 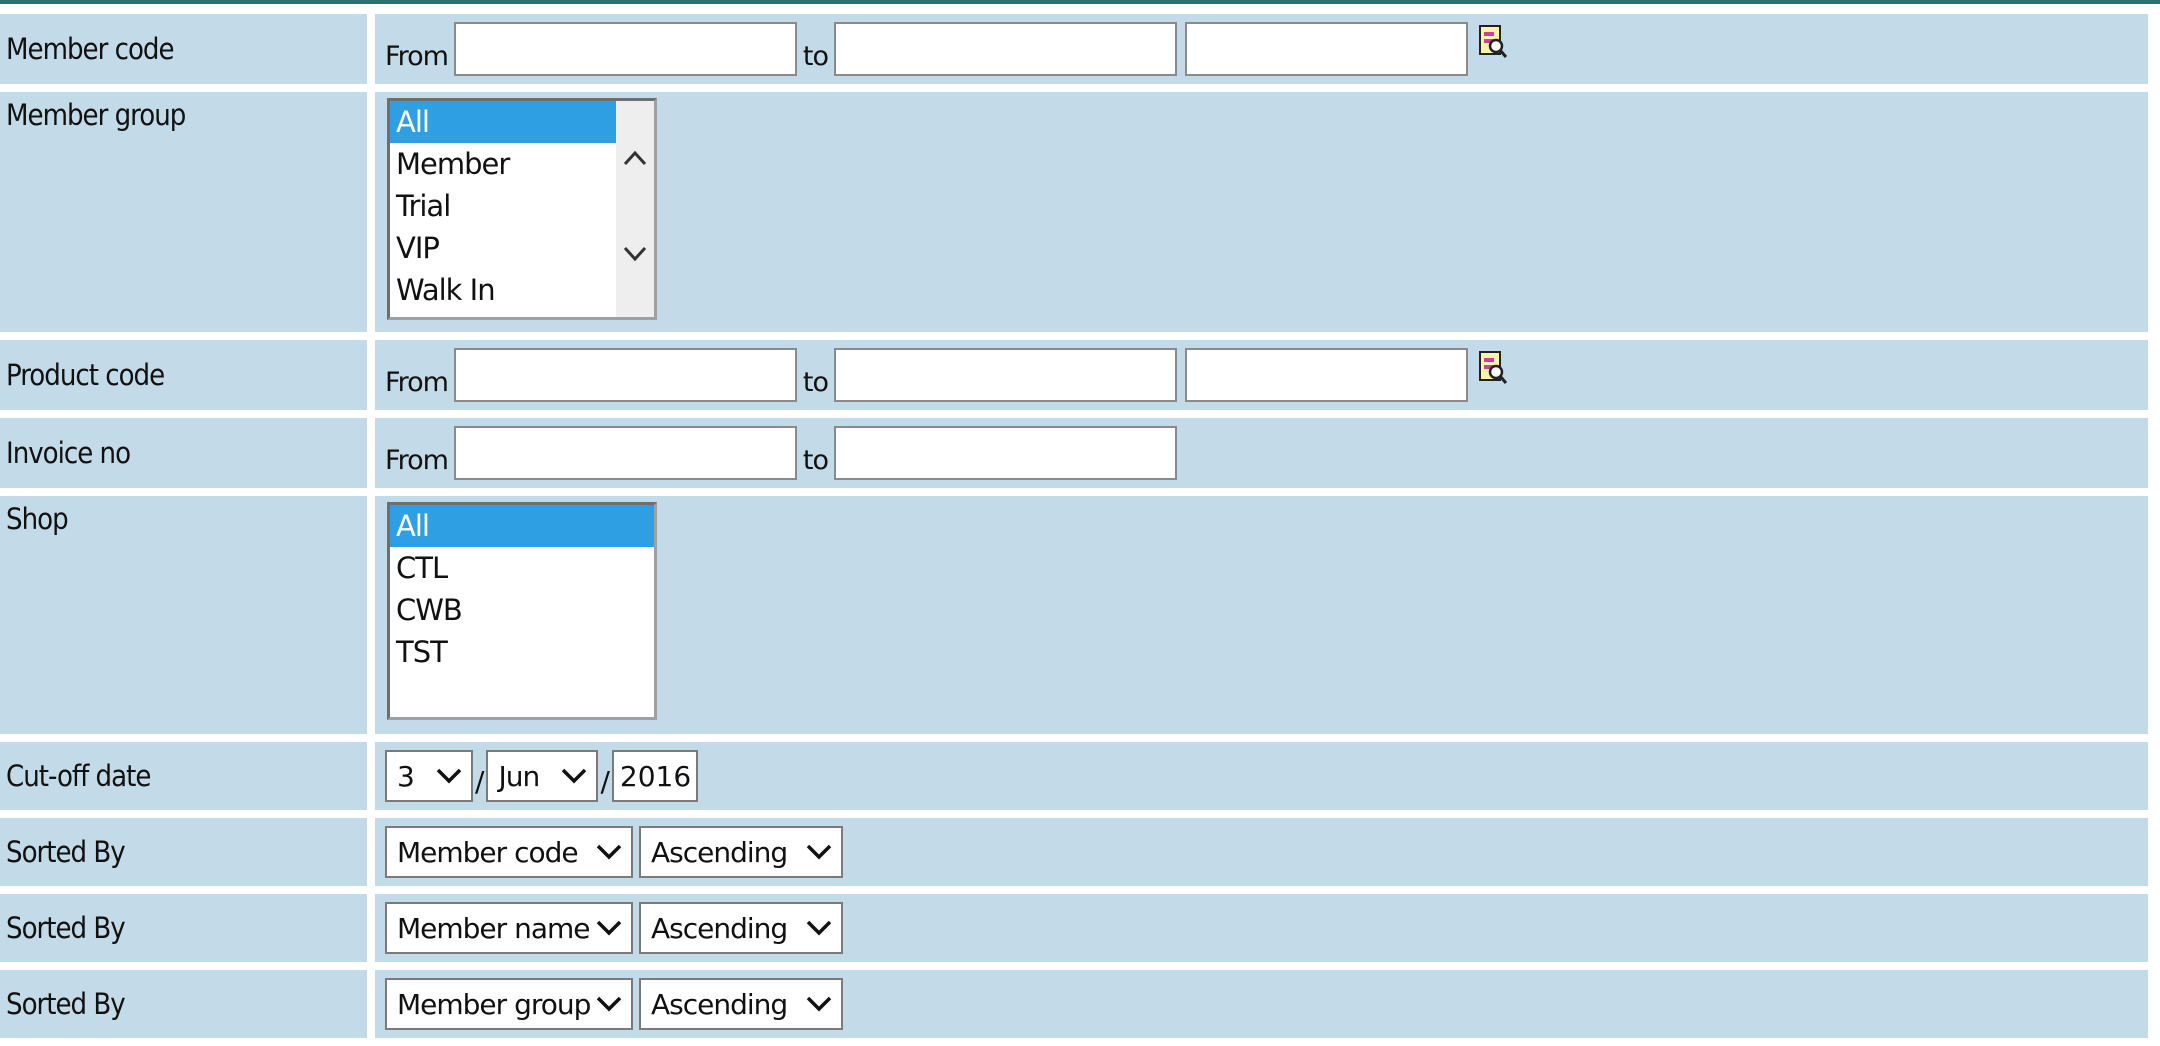 What do you see at coordinates (519, 776) in the screenshot?
I see `month-value: Jun` at bounding box center [519, 776].